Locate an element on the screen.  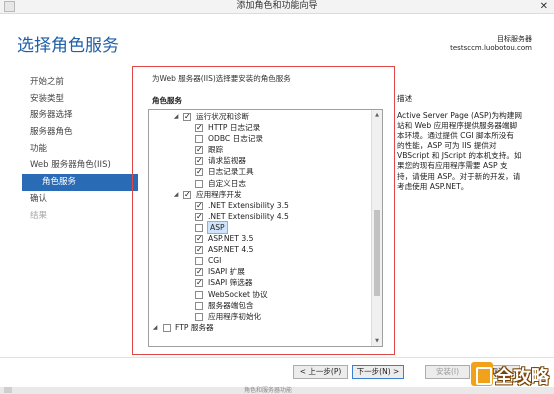
tree-item: 跟踪 is located at coordinates (260, 149).